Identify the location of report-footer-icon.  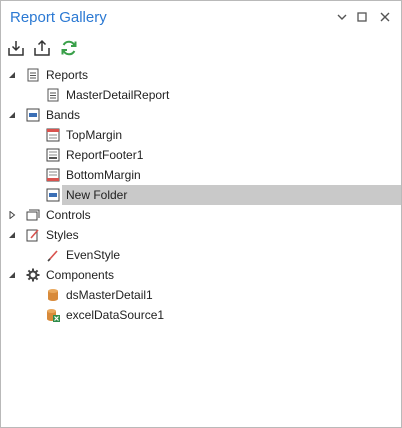
(53, 155).